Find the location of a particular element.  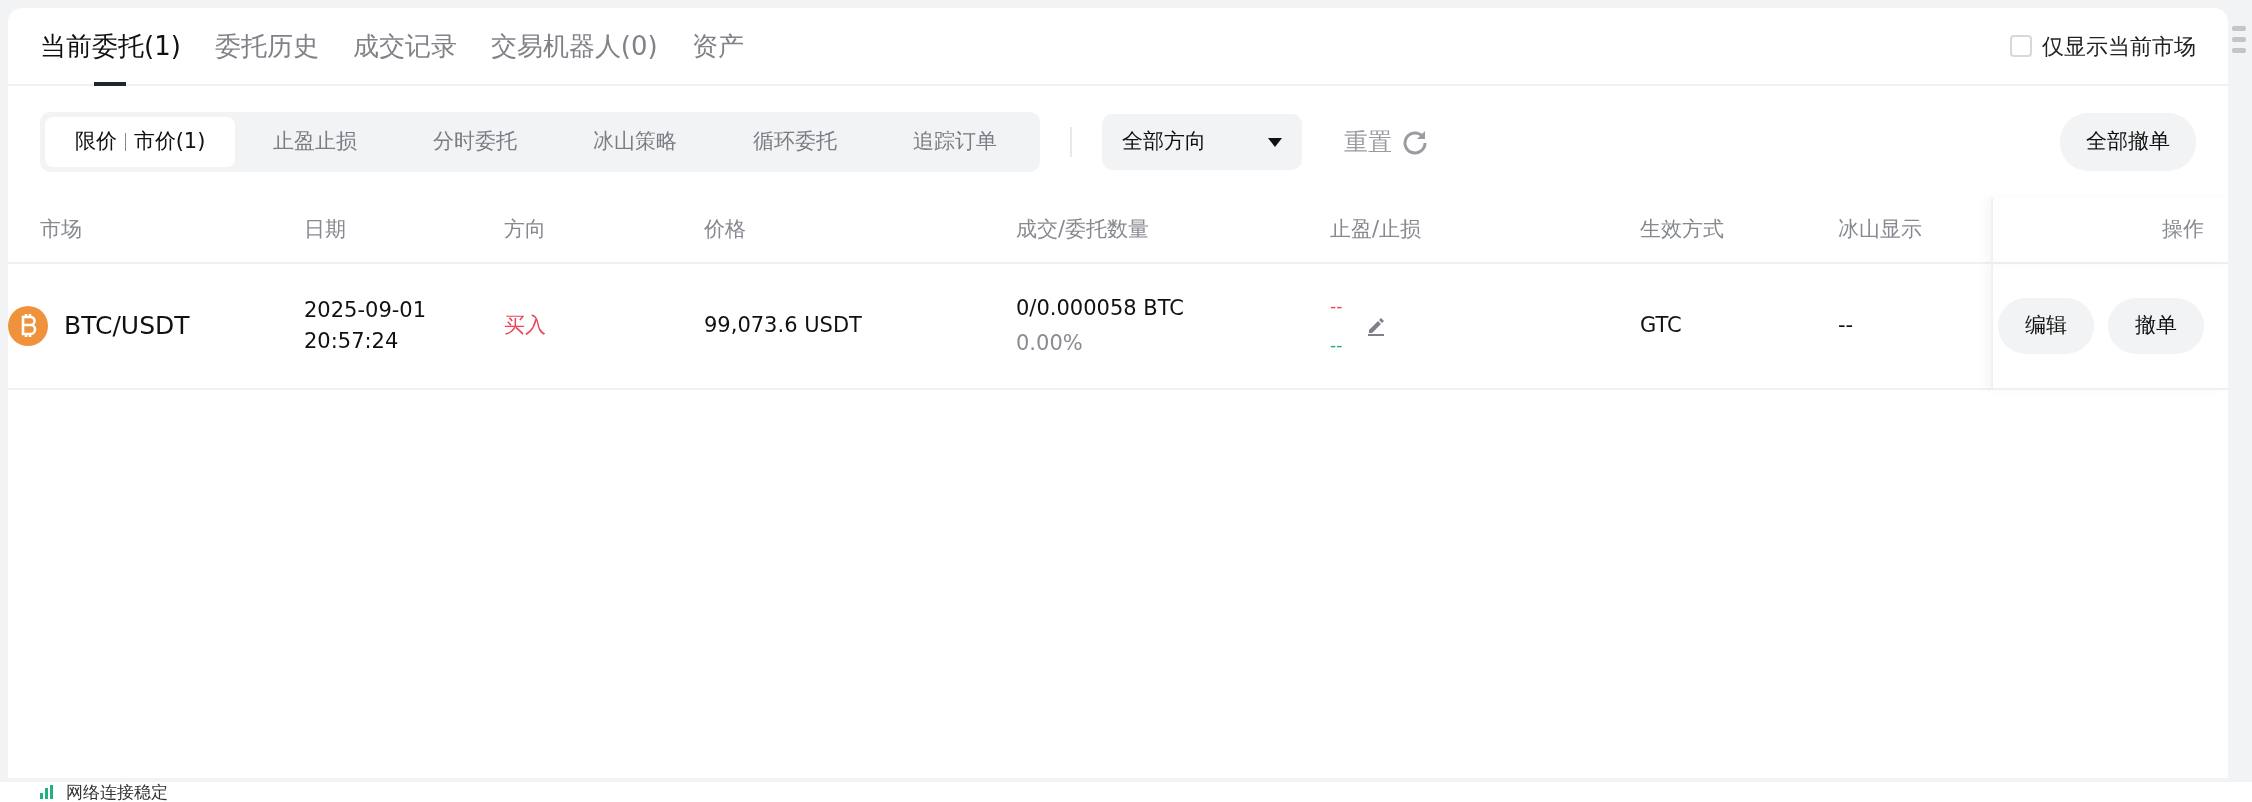

direction-dropdown: 全部方向 is located at coordinates (1202, 142).